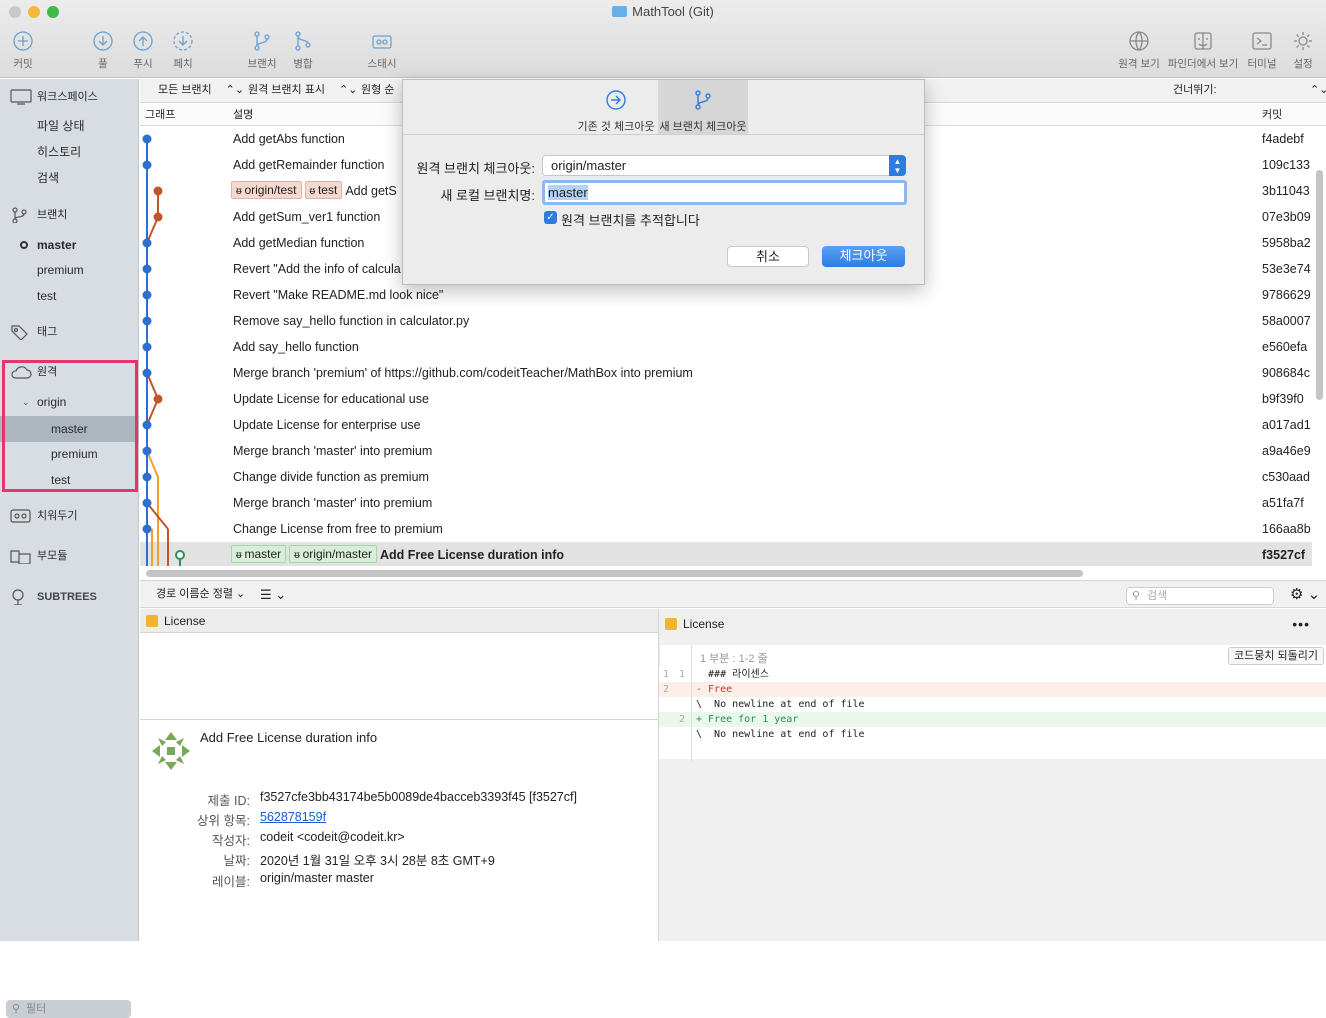 Image resolution: width=1326 pixels, height=1018 pixels. I want to click on filter-input: ⚲ 필터, so click(68, 1009).